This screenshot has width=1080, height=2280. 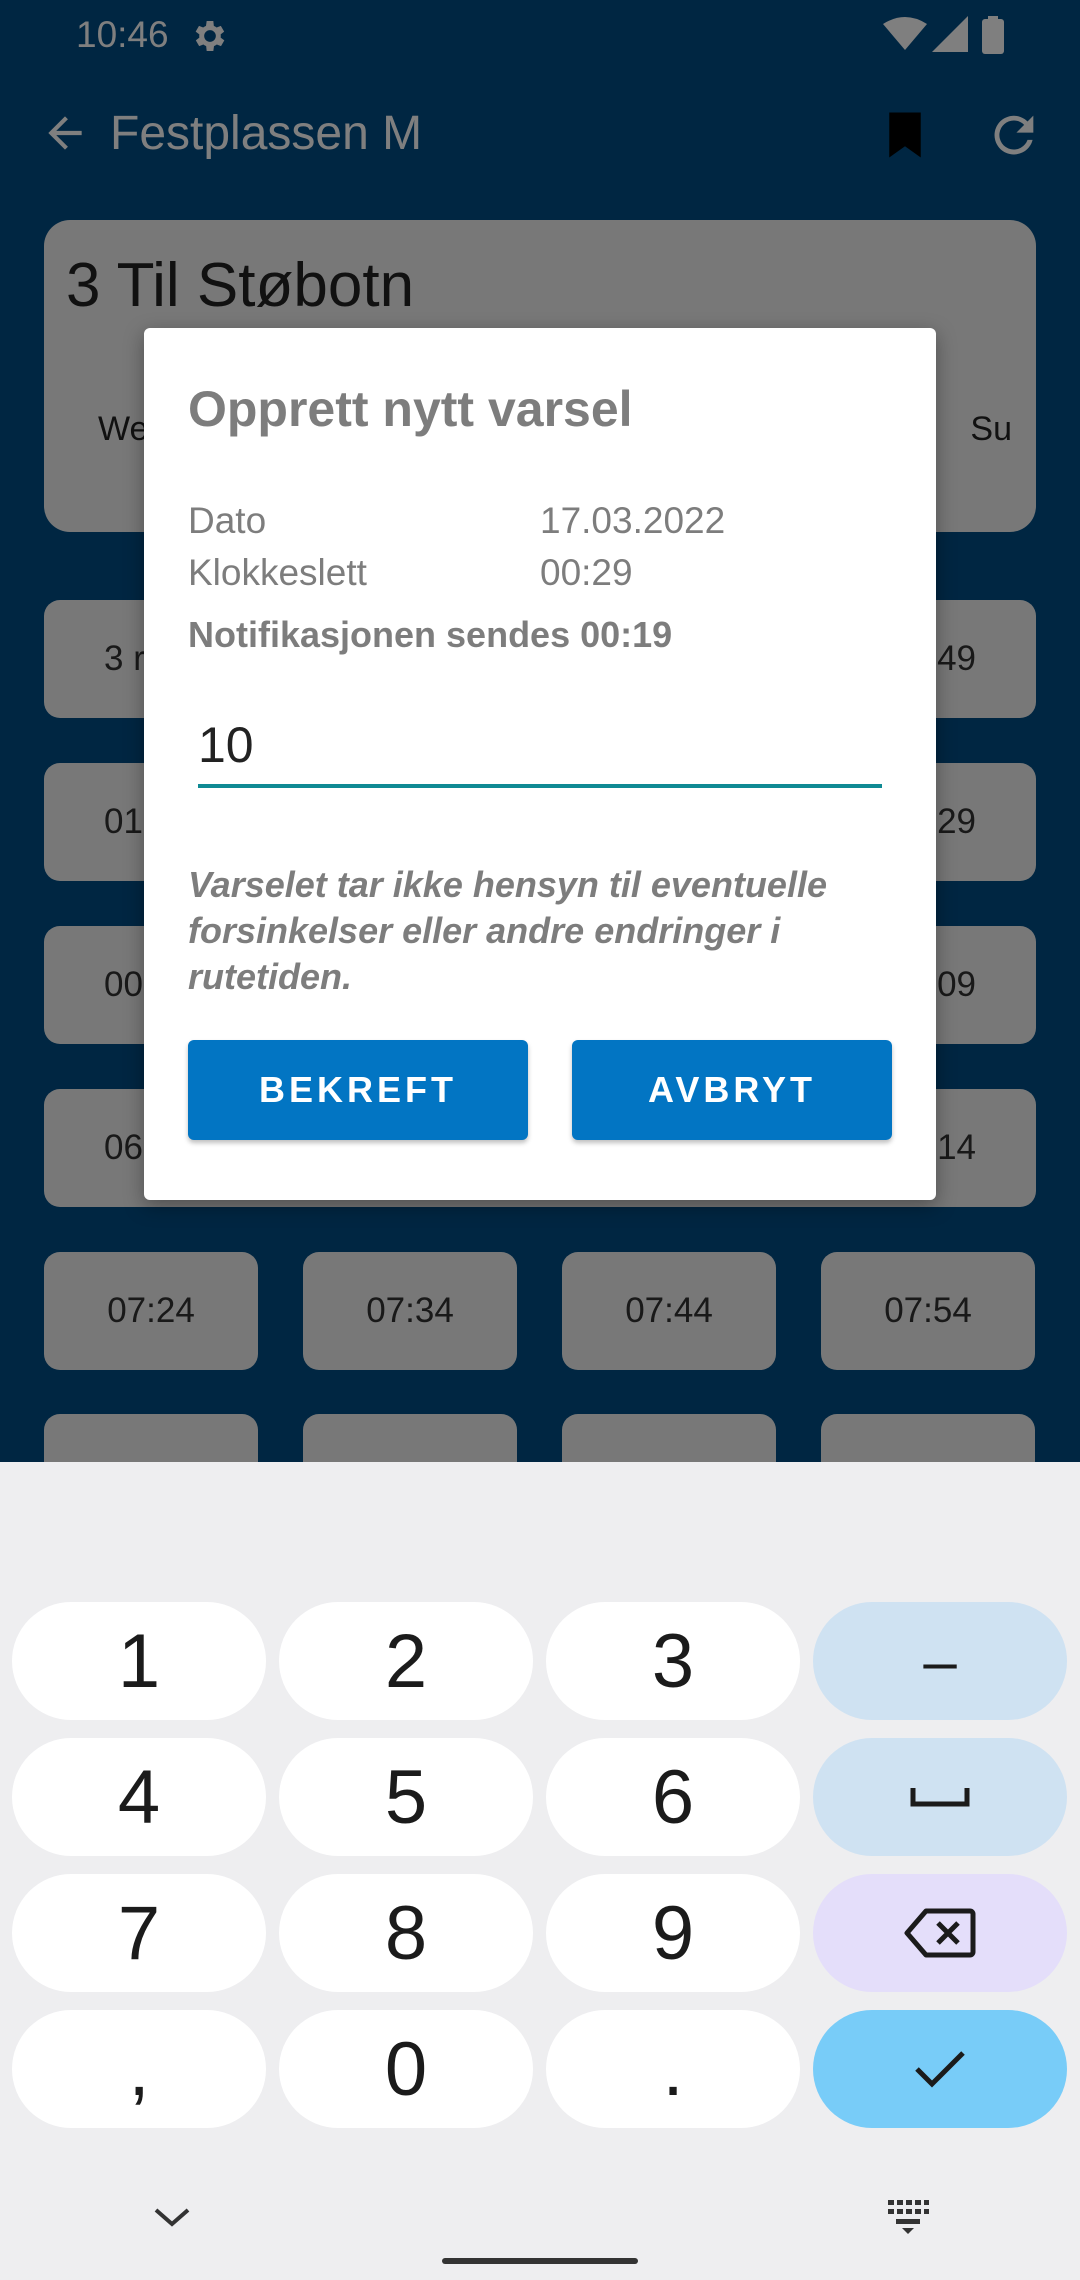 I want to click on key-label: 4, so click(x=139, y=1797).